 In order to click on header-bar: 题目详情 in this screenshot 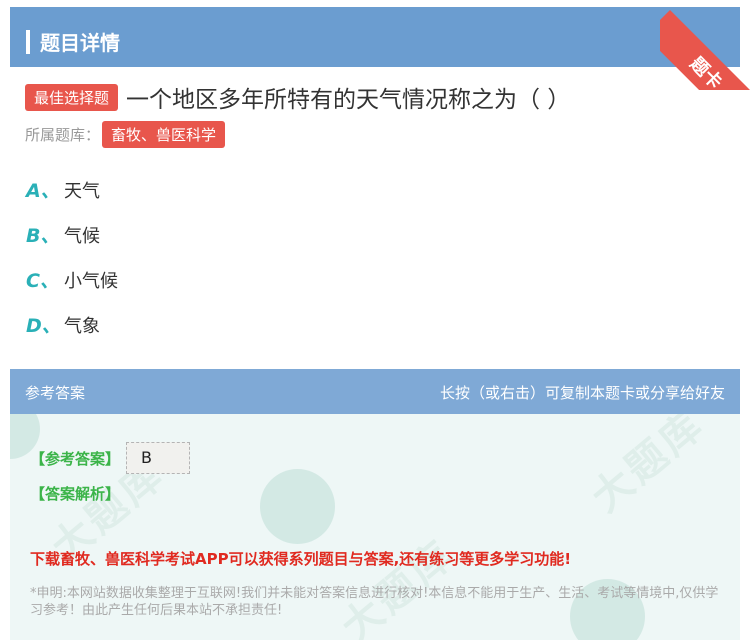, I will do `click(375, 37)`.